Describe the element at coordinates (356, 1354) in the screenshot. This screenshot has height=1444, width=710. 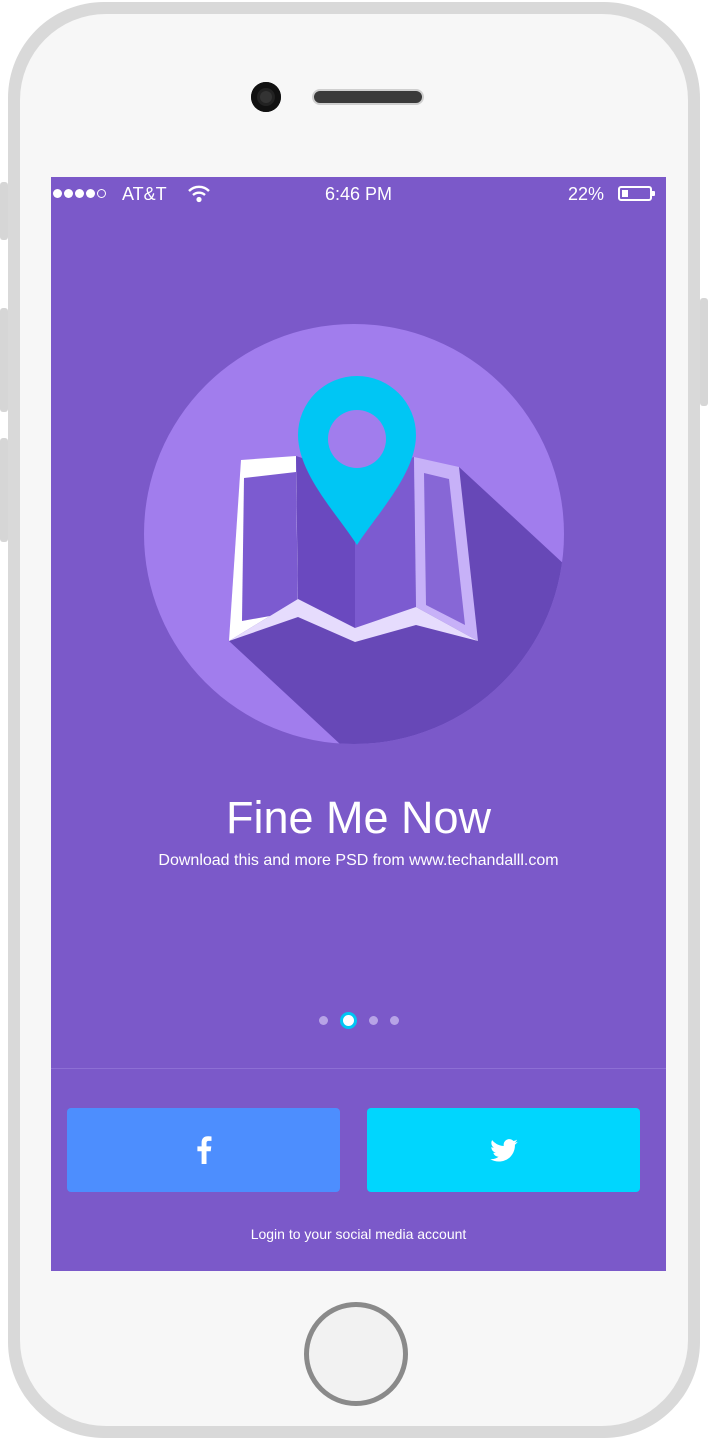
I see `home-button` at that location.